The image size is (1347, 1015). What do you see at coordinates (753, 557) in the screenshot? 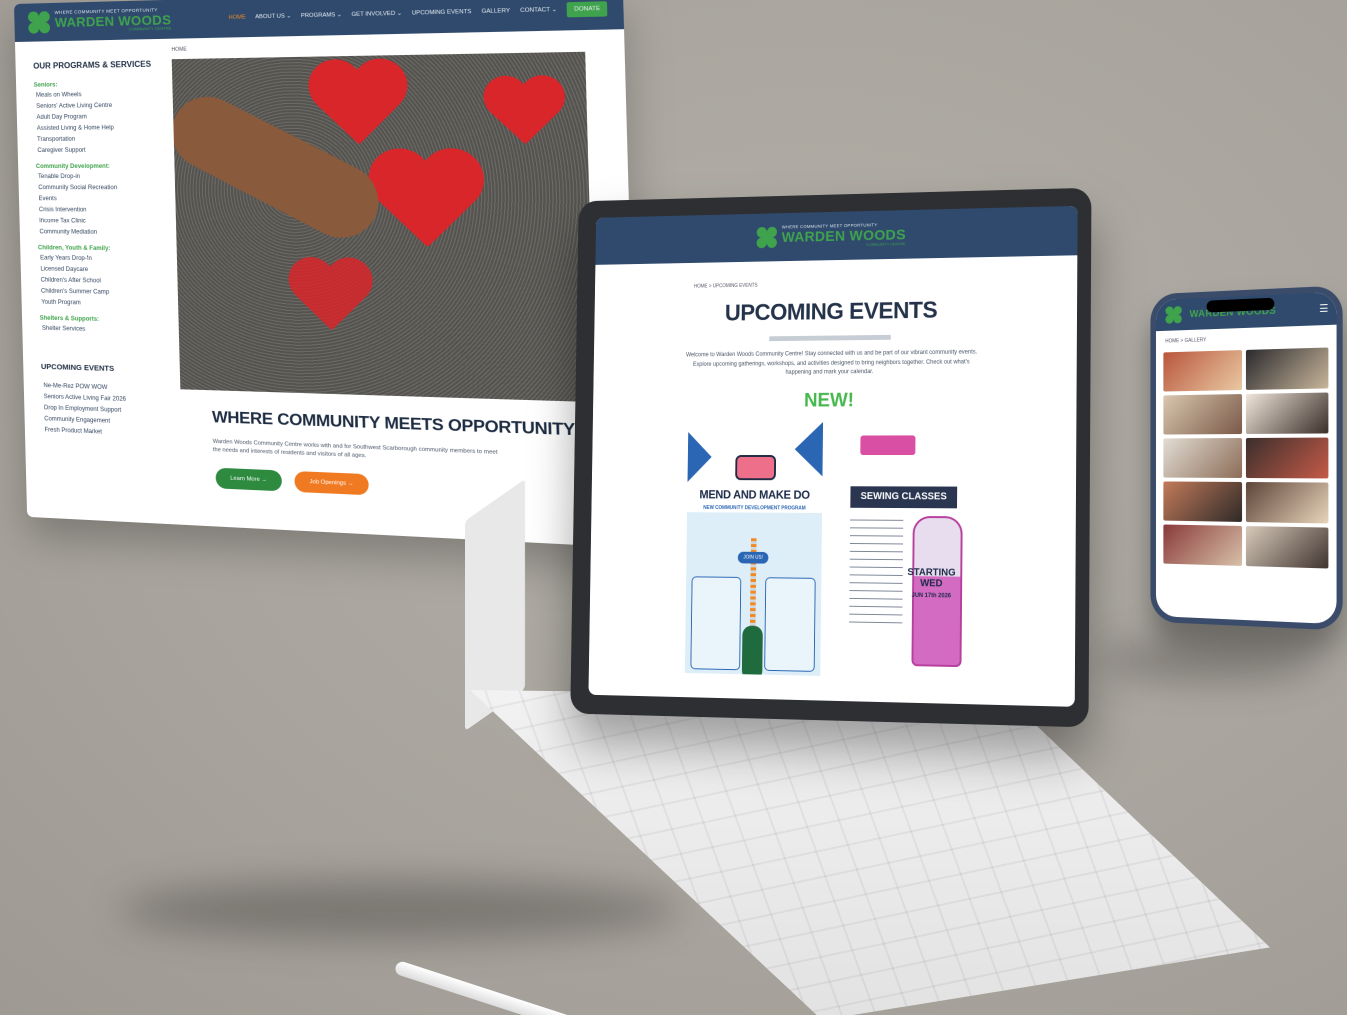
I see `join-us-button: JOIN US!` at bounding box center [753, 557].